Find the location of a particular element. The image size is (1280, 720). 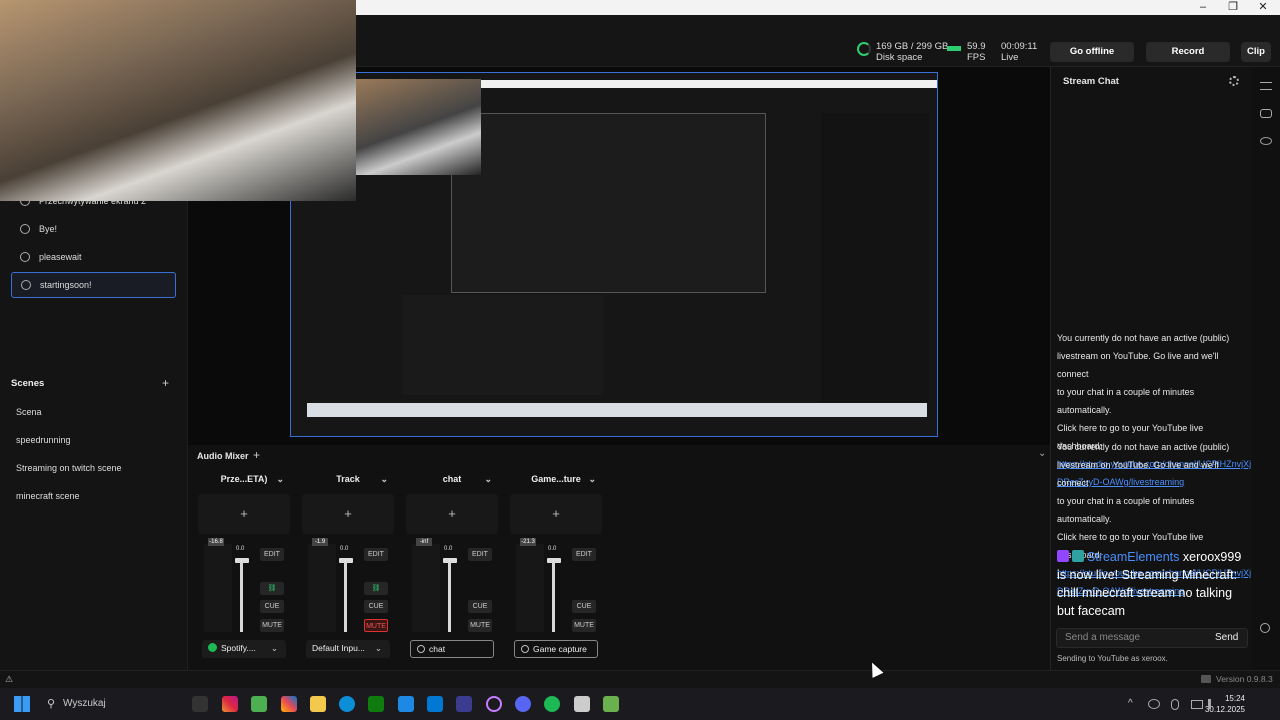

file-explorer-icon is located at coordinates (318, 704).